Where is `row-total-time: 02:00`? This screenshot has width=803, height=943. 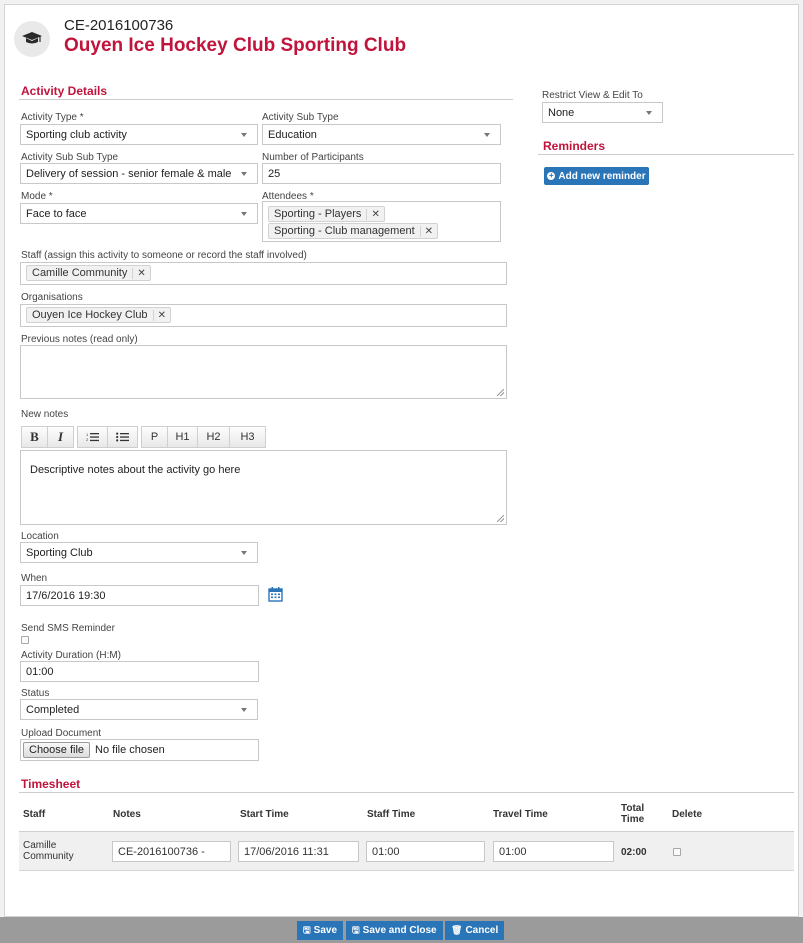
row-total-time: 02:00 is located at coordinates (634, 852).